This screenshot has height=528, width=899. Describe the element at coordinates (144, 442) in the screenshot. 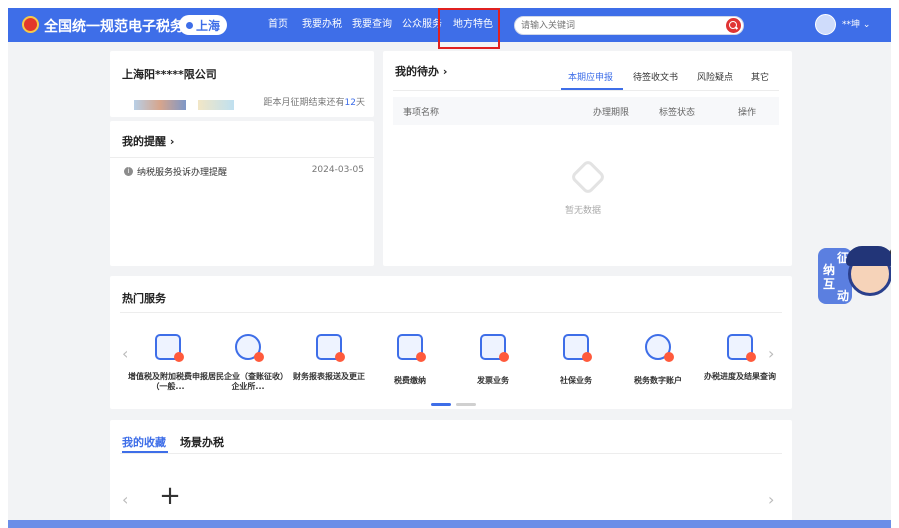

I see `tab-my-favorites: 我的收藏` at that location.